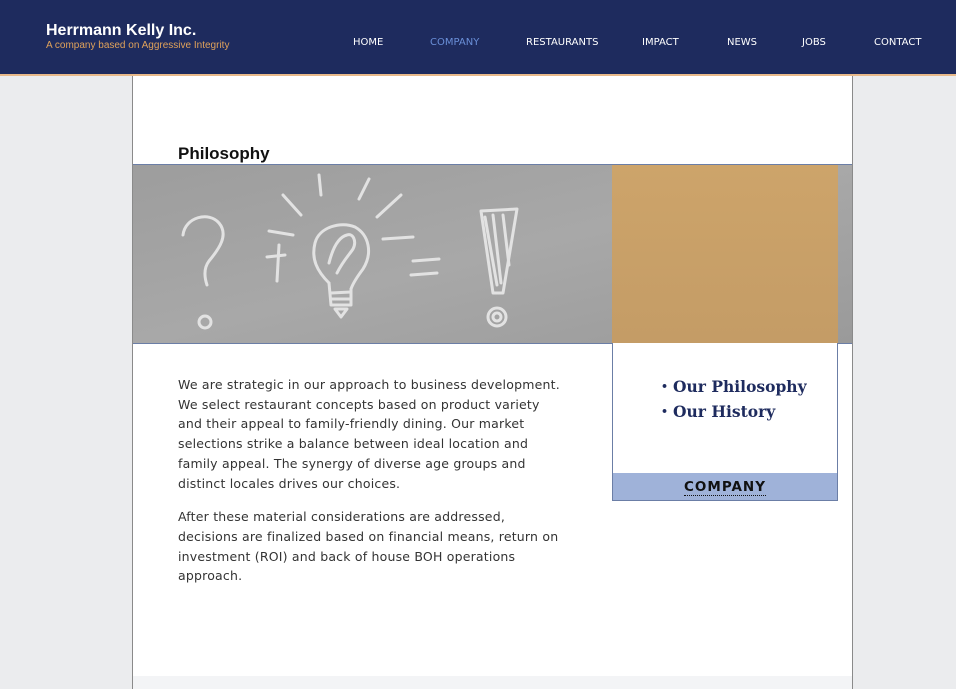 This screenshot has height=689, width=956. Describe the element at coordinates (368, 43) in the screenshot. I see `nav-home: HOME` at that location.